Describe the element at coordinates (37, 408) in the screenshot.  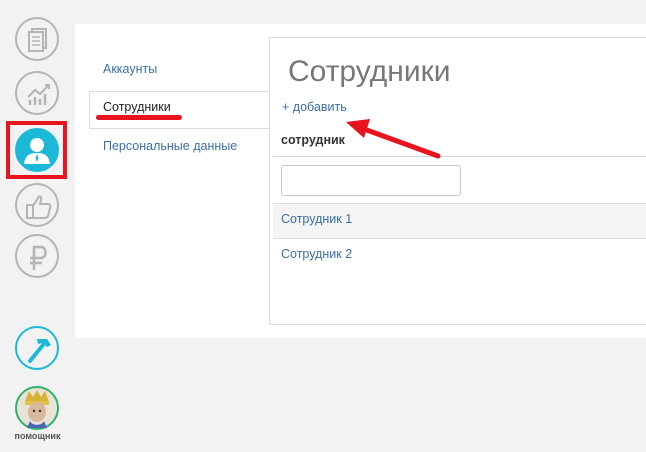
I see `helper-avatar-icon` at that location.